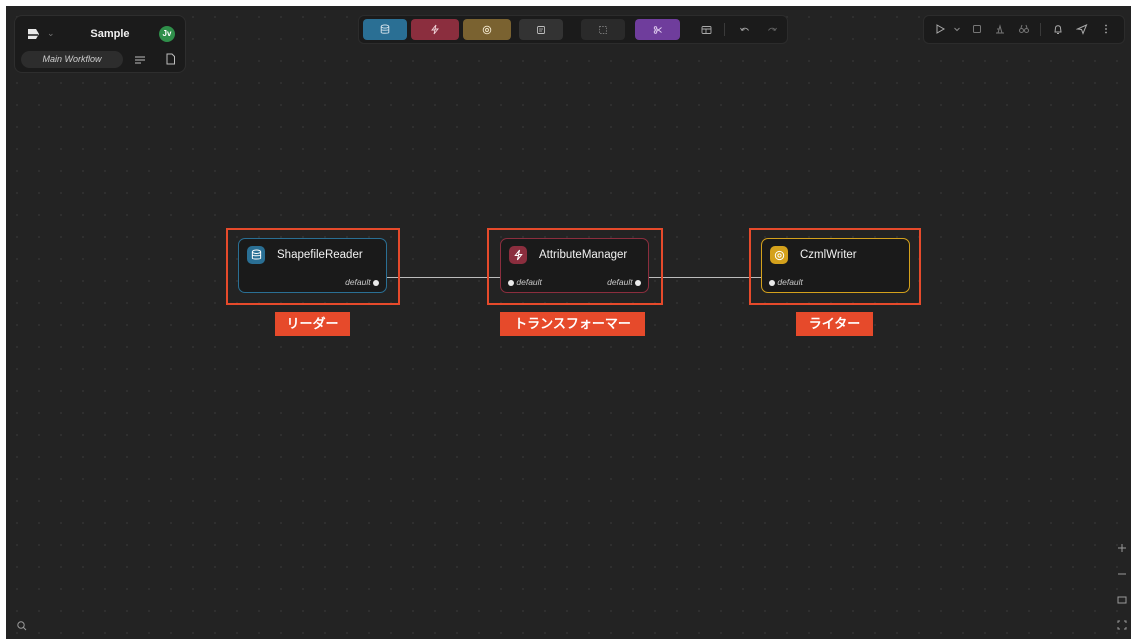 This screenshot has width=1131, height=639. I want to click on send-icon, so click(1082, 29).